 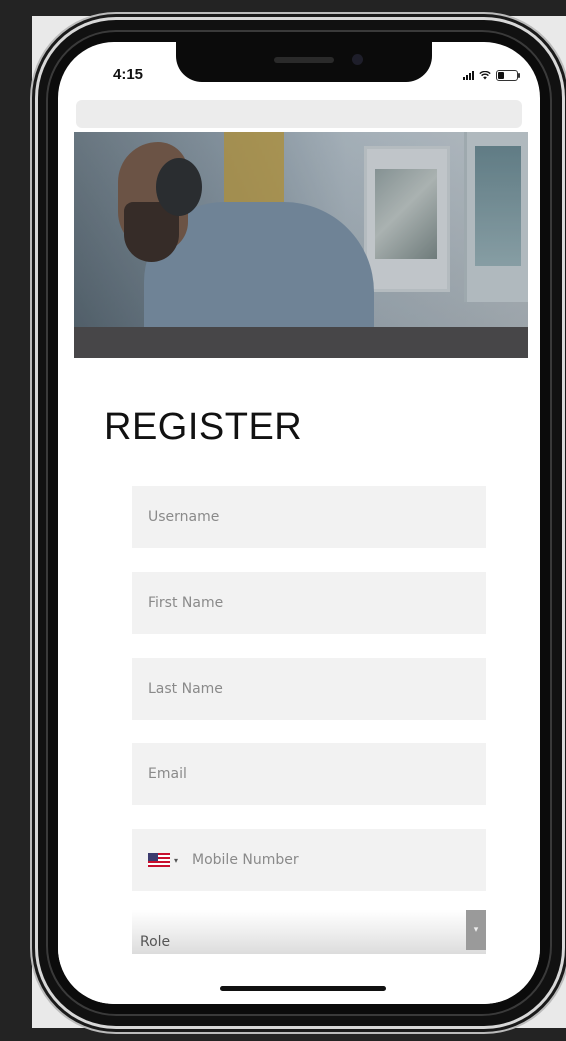 I want to click on country-code-selector: ▾, so click(x=163, y=860).